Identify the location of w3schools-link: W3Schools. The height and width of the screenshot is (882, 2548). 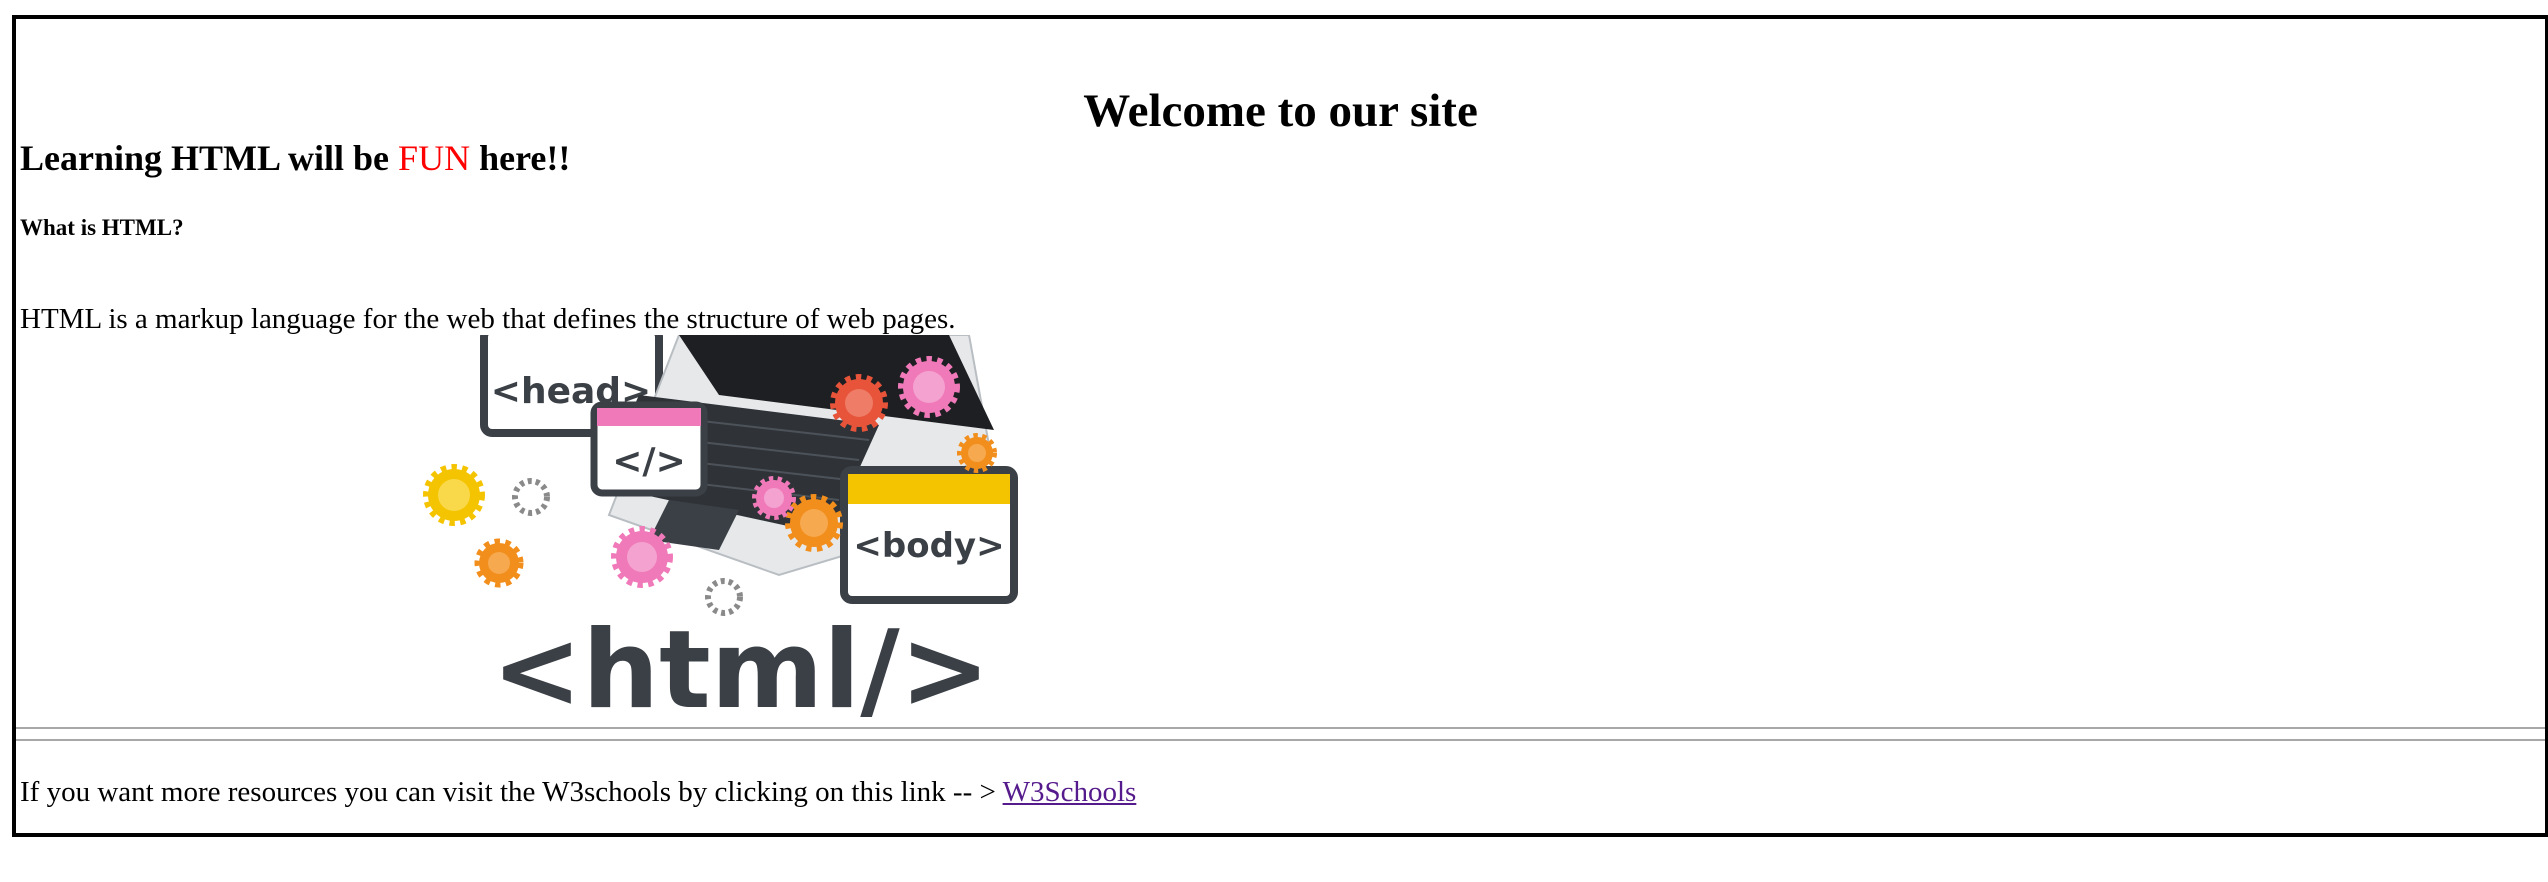
(1070, 792).